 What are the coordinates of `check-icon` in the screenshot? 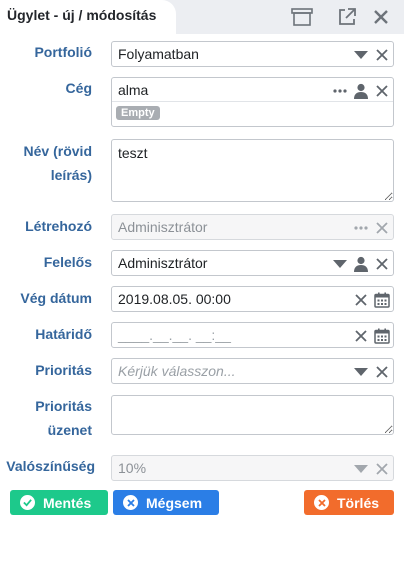 It's located at (27, 502).